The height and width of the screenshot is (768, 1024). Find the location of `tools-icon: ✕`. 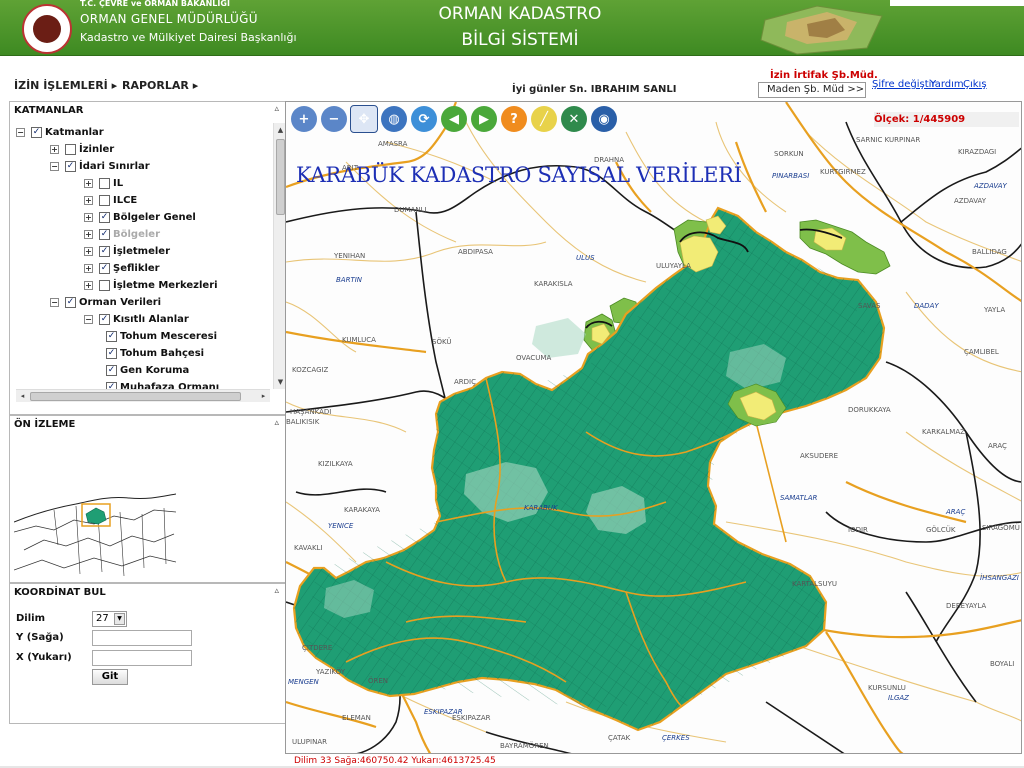

tools-icon: ✕ is located at coordinates (574, 119).